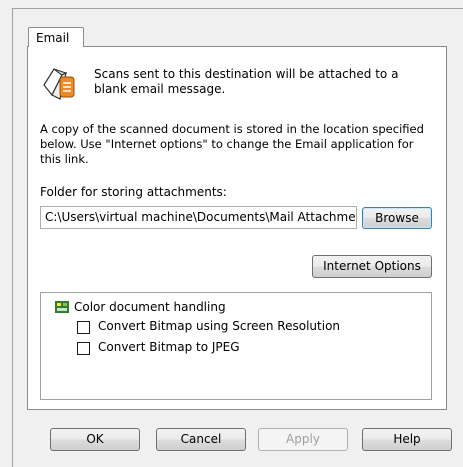  What do you see at coordinates (201, 439) in the screenshot?
I see `cancel-button: Cancel` at bounding box center [201, 439].